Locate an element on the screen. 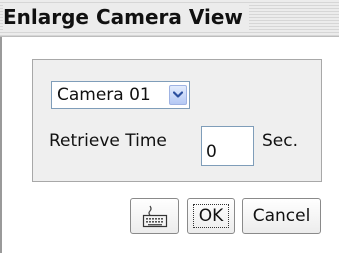  ok-button-label: OK is located at coordinates (211, 216).